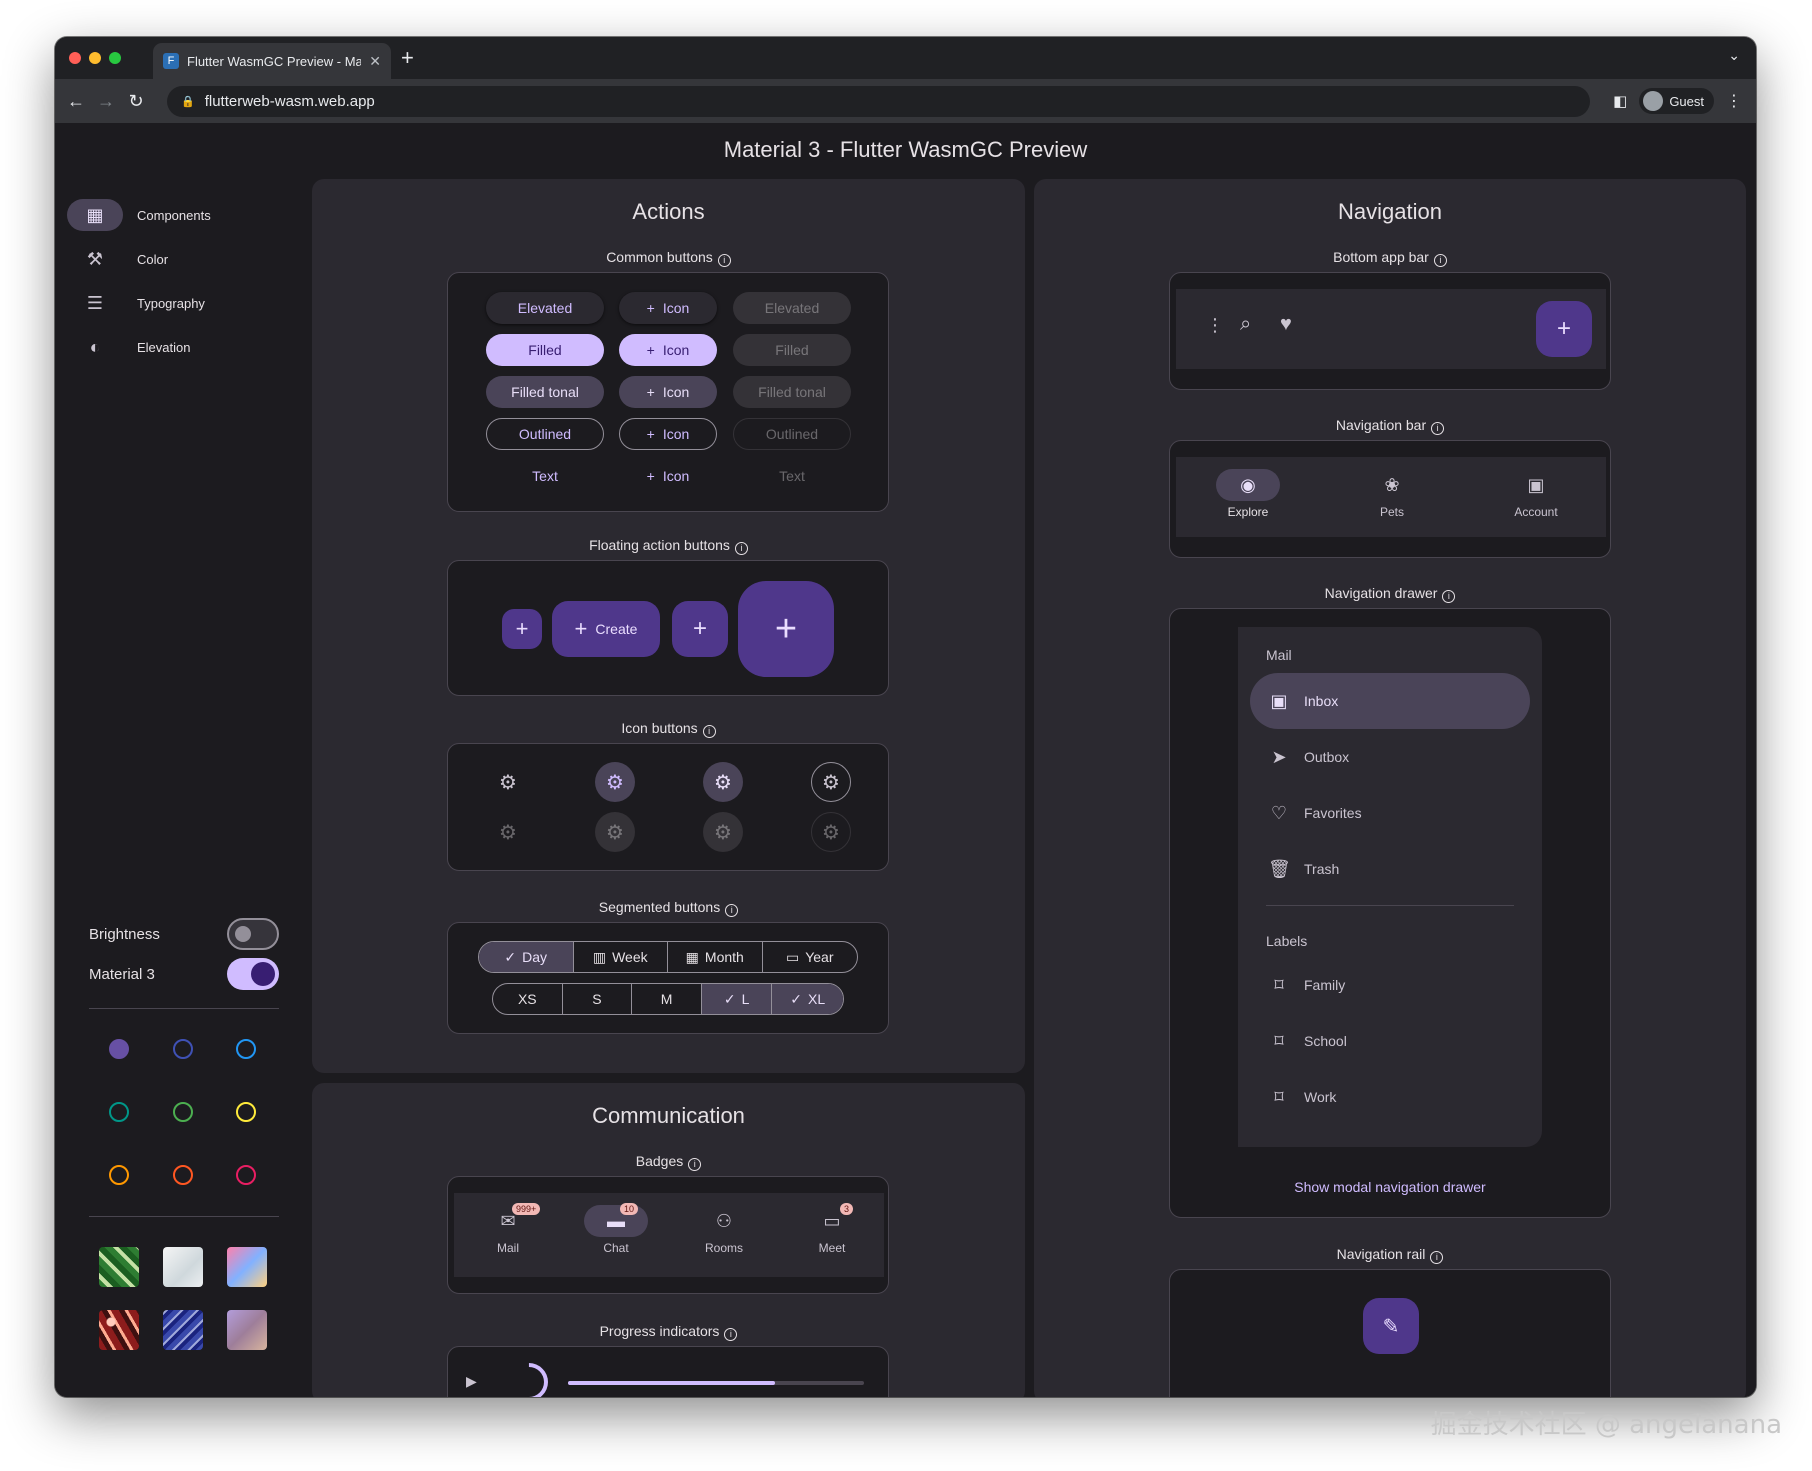 The width and height of the screenshot is (1812, 1471). I want to click on drawer-item-family: ⌑ Family, so click(1390, 985).